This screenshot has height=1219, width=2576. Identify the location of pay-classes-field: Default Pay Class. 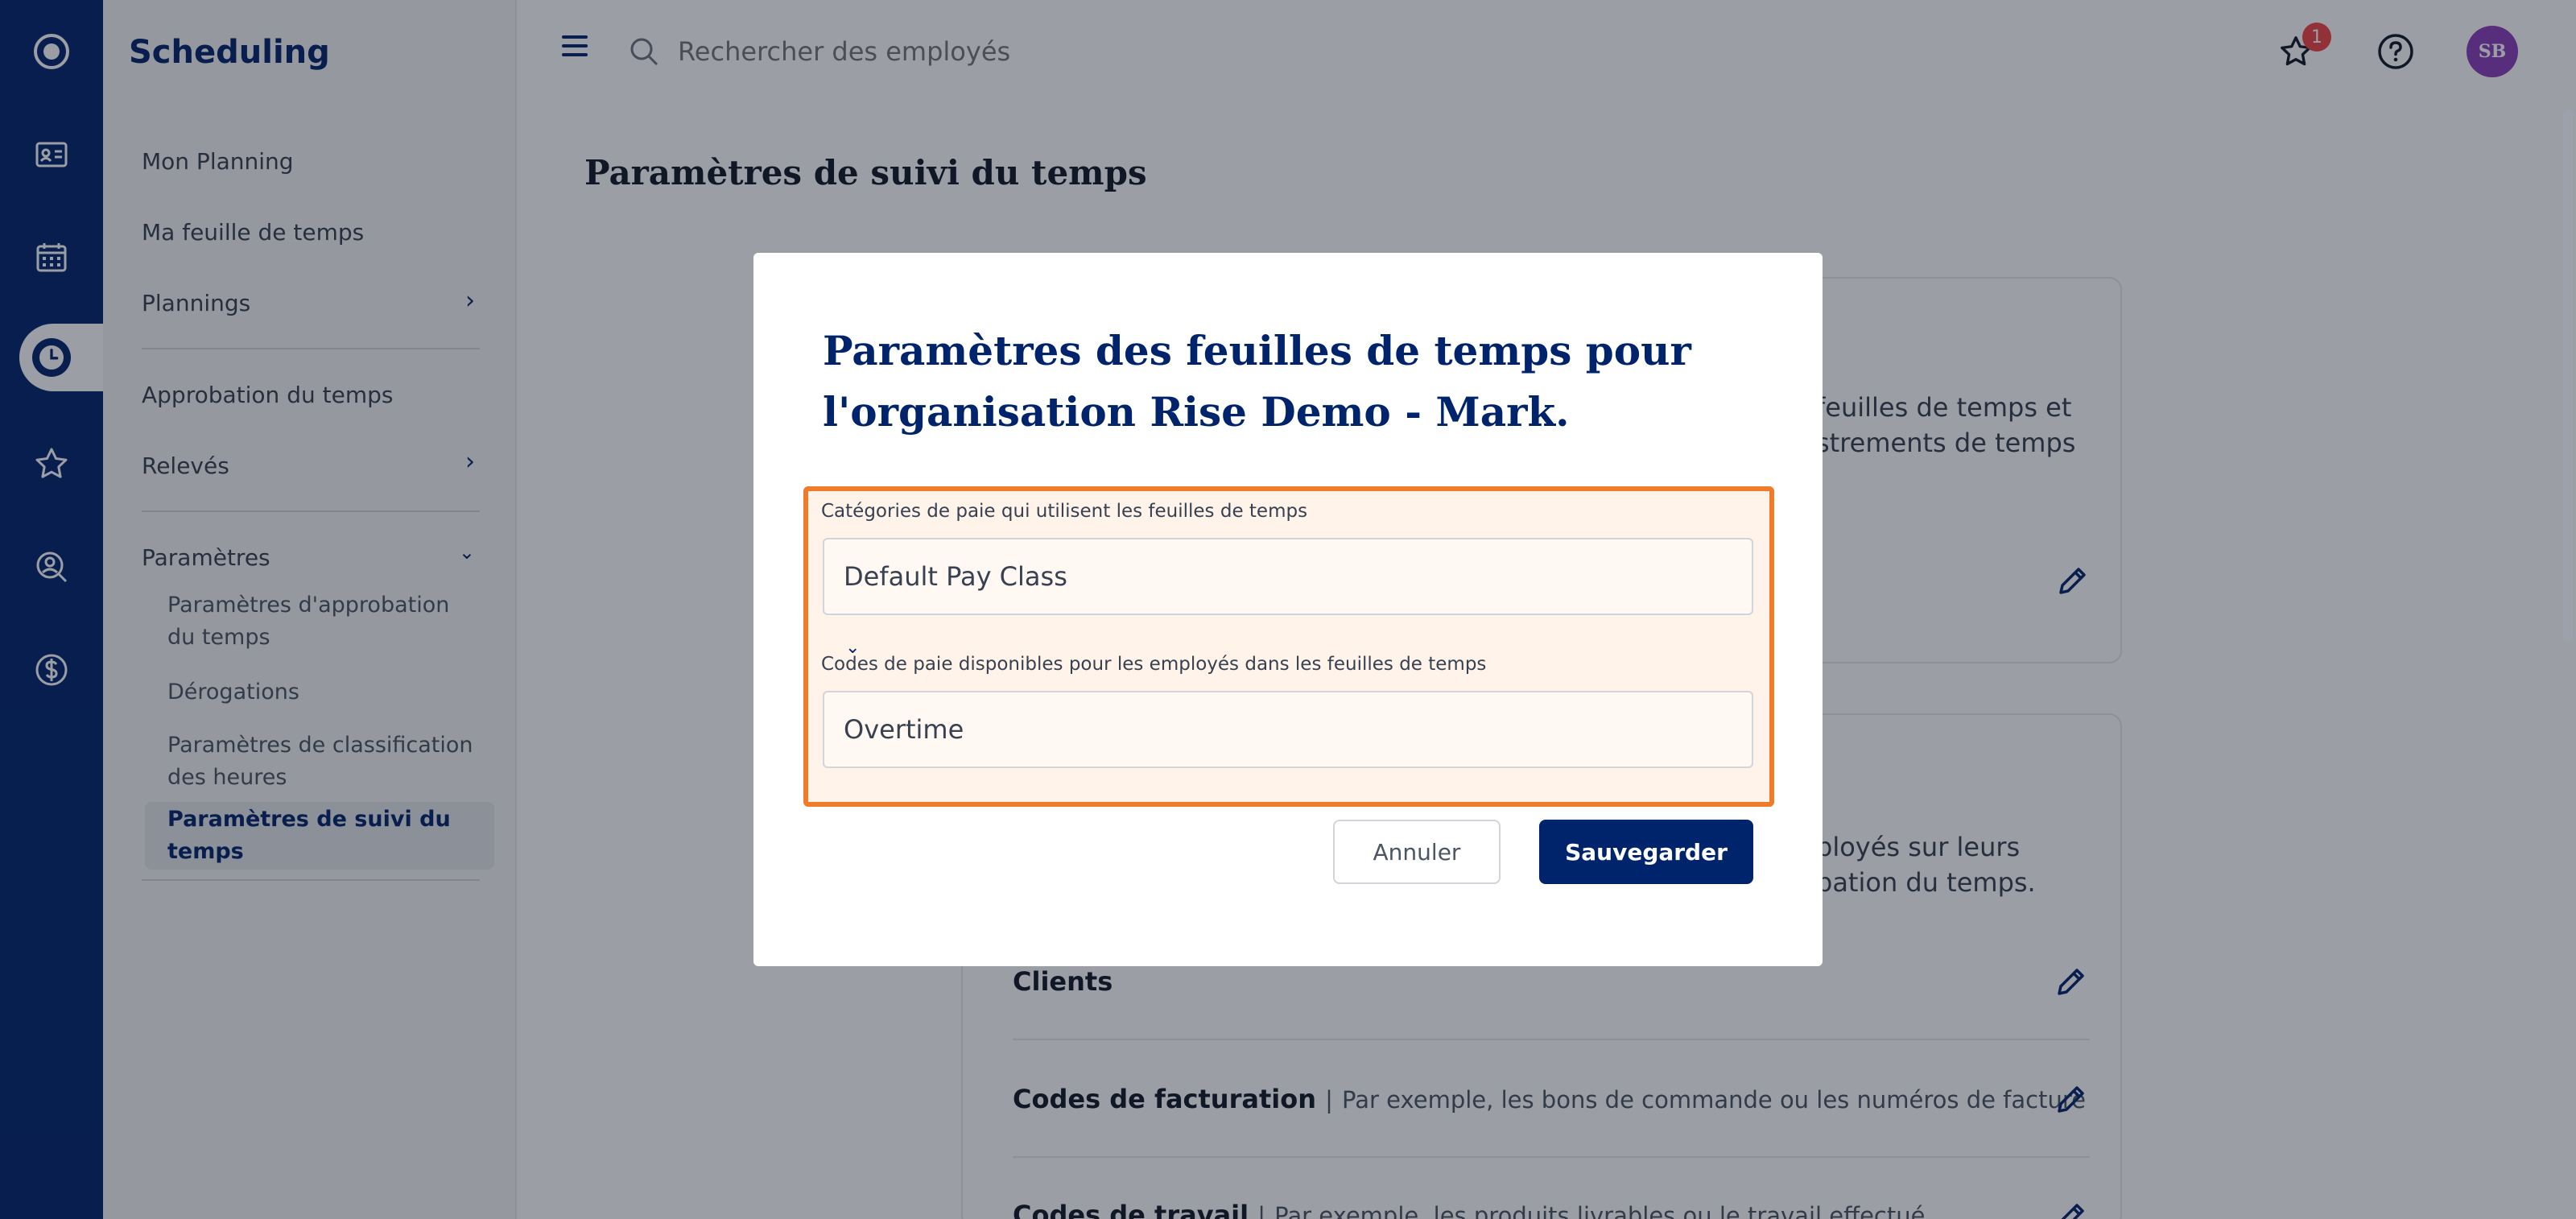
(1288, 576).